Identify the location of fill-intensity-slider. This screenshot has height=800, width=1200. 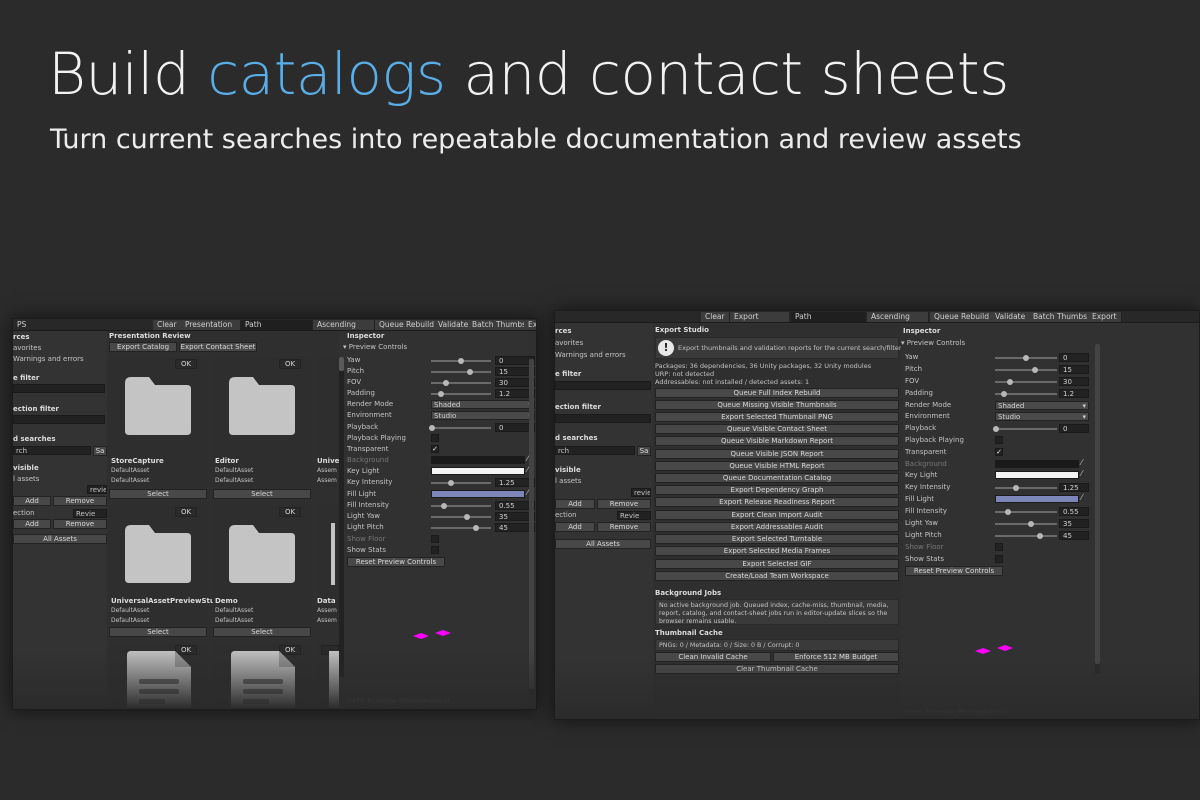
(461, 506).